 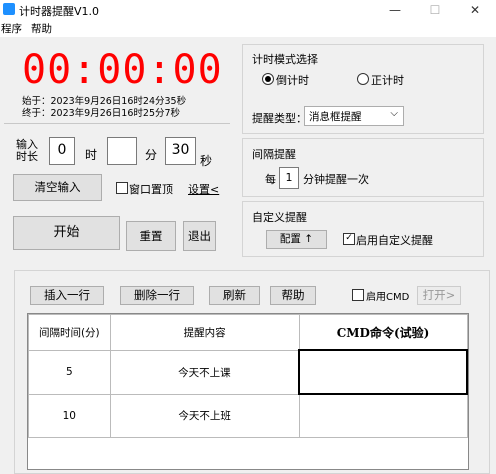 What do you see at coordinates (335, 117) in the screenshot?
I see `reminder-type-value: 消息框提醒` at bounding box center [335, 117].